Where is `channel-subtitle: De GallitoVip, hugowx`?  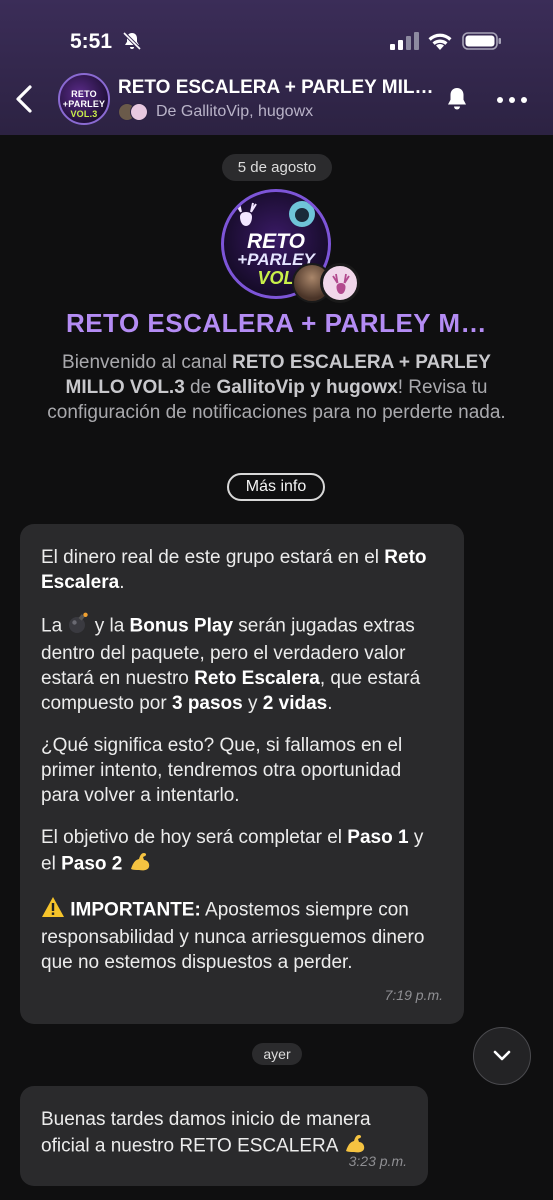 channel-subtitle: De GallitoVip, hugowx is located at coordinates (235, 111).